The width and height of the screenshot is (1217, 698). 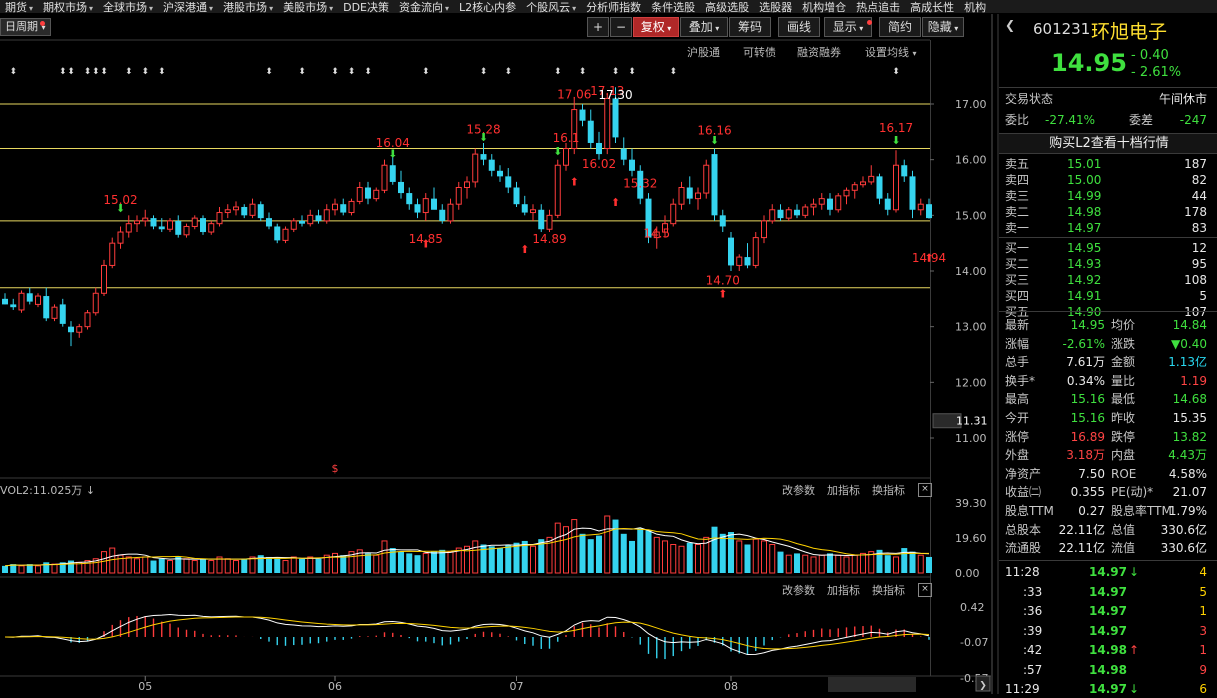 What do you see at coordinates (888, 490) in the screenshot?
I see `vol-switch-indicator-button: 换指标` at bounding box center [888, 490].